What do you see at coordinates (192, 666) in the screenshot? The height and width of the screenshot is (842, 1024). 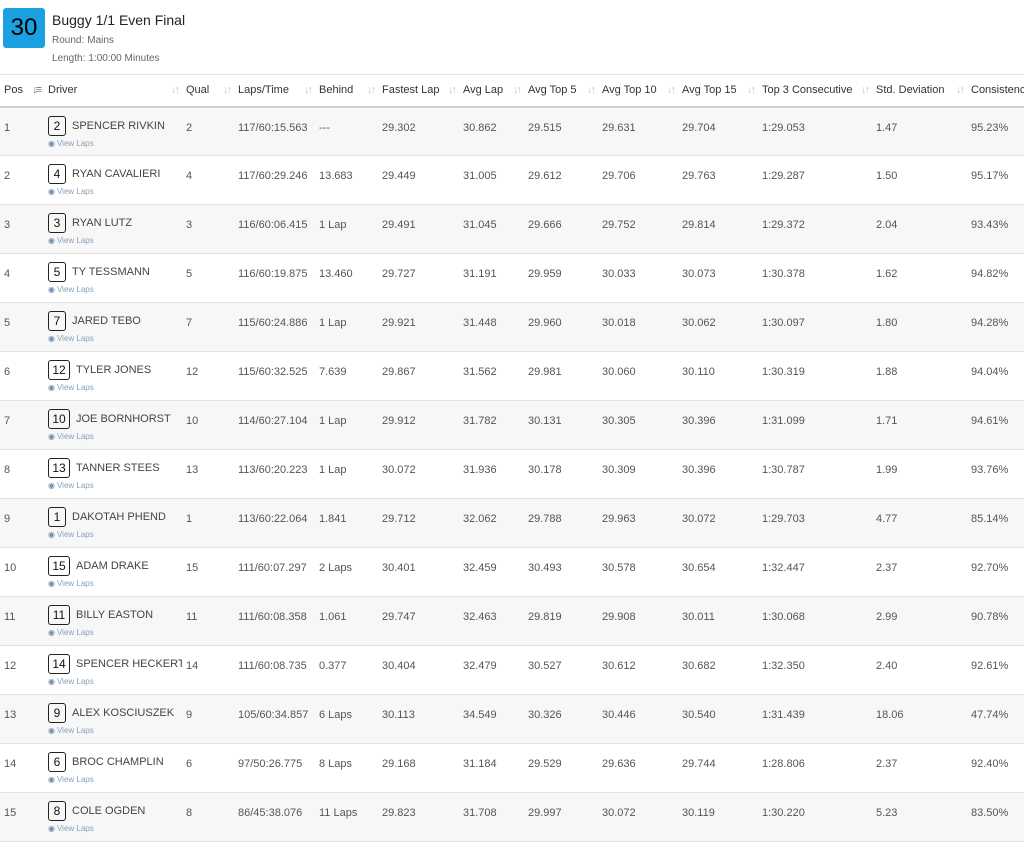 I see `cell-qual: 14` at bounding box center [192, 666].